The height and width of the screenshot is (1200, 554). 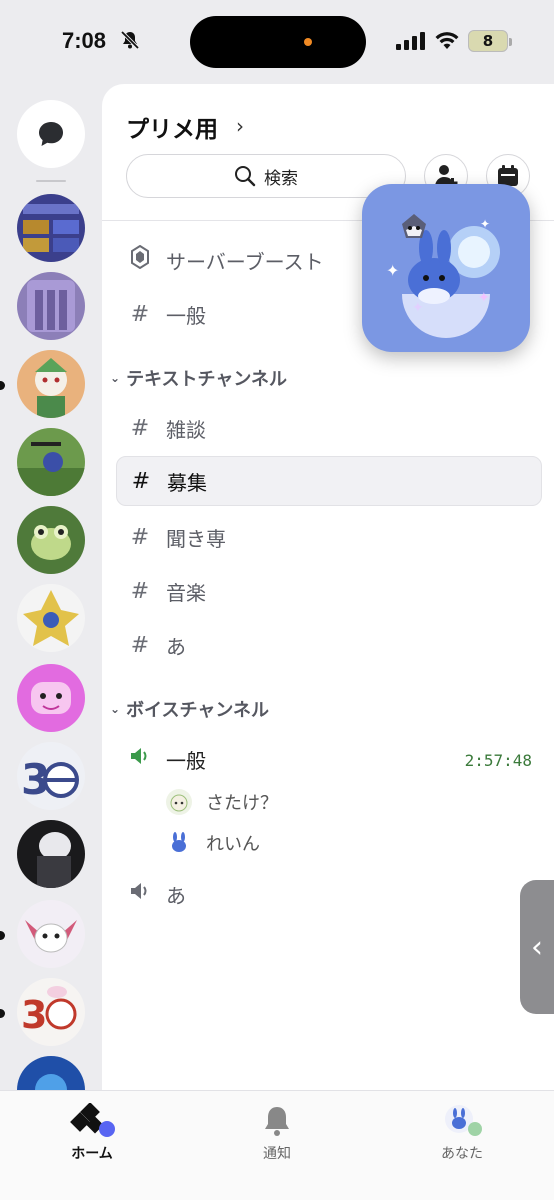 What do you see at coordinates (130, 40) in the screenshot?
I see `bell-off-icon` at bounding box center [130, 40].